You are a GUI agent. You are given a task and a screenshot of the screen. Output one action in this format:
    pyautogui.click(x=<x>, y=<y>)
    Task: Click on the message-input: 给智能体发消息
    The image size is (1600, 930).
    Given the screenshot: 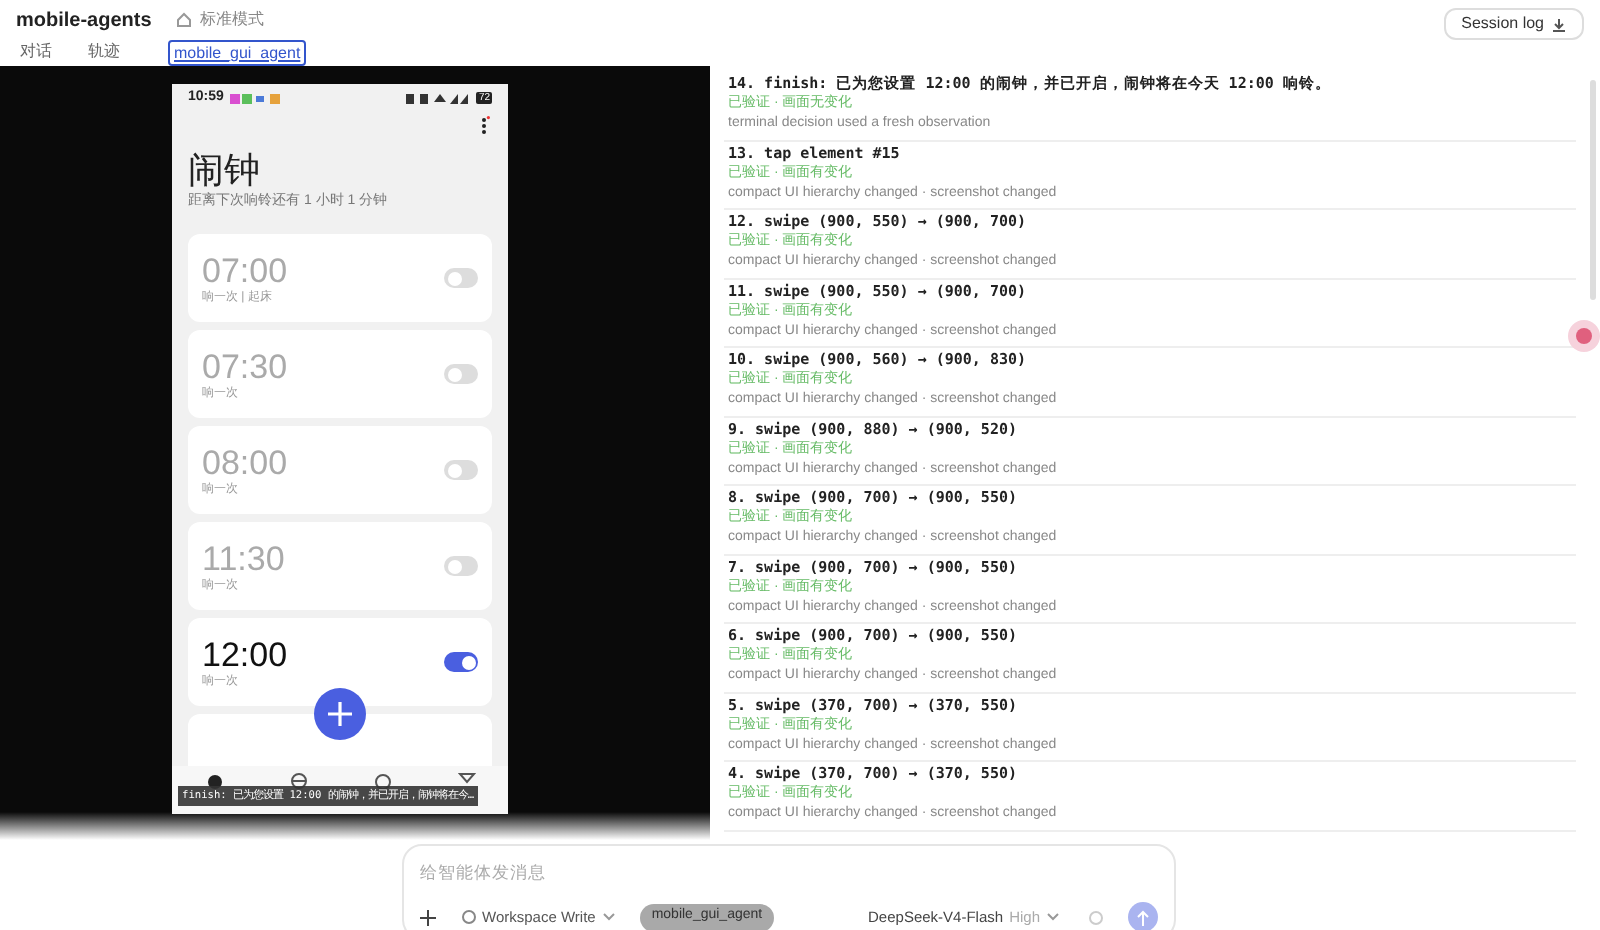 What is the action you would take?
    pyautogui.click(x=789, y=872)
    